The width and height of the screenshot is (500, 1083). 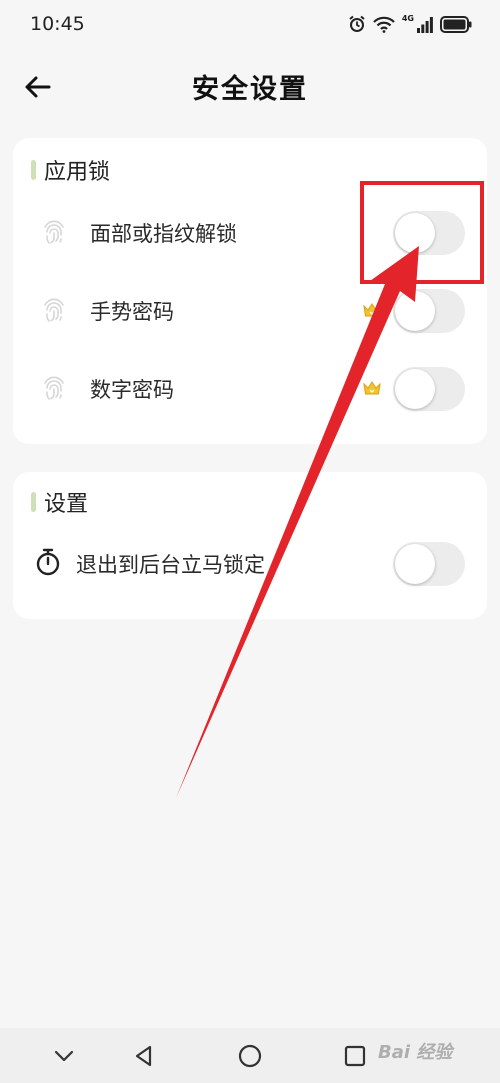 What do you see at coordinates (144, 1056) in the screenshot?
I see `back-triangle-icon` at bounding box center [144, 1056].